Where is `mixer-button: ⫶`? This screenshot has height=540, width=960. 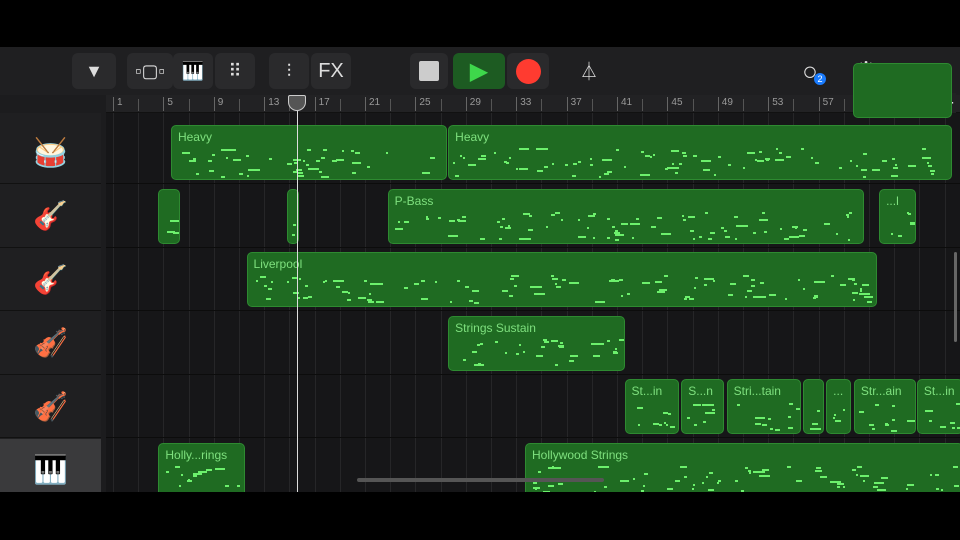
mixer-button: ⫶ is located at coordinates (289, 71).